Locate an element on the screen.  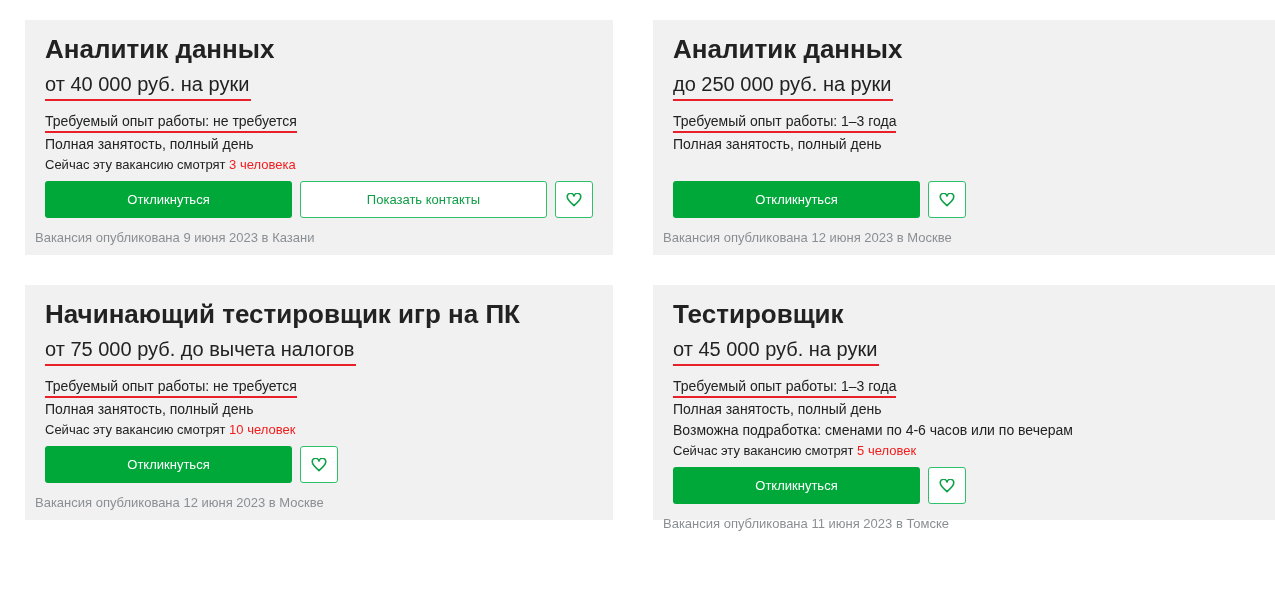
salary: до 250 000 руб. на руки is located at coordinates (783, 87).